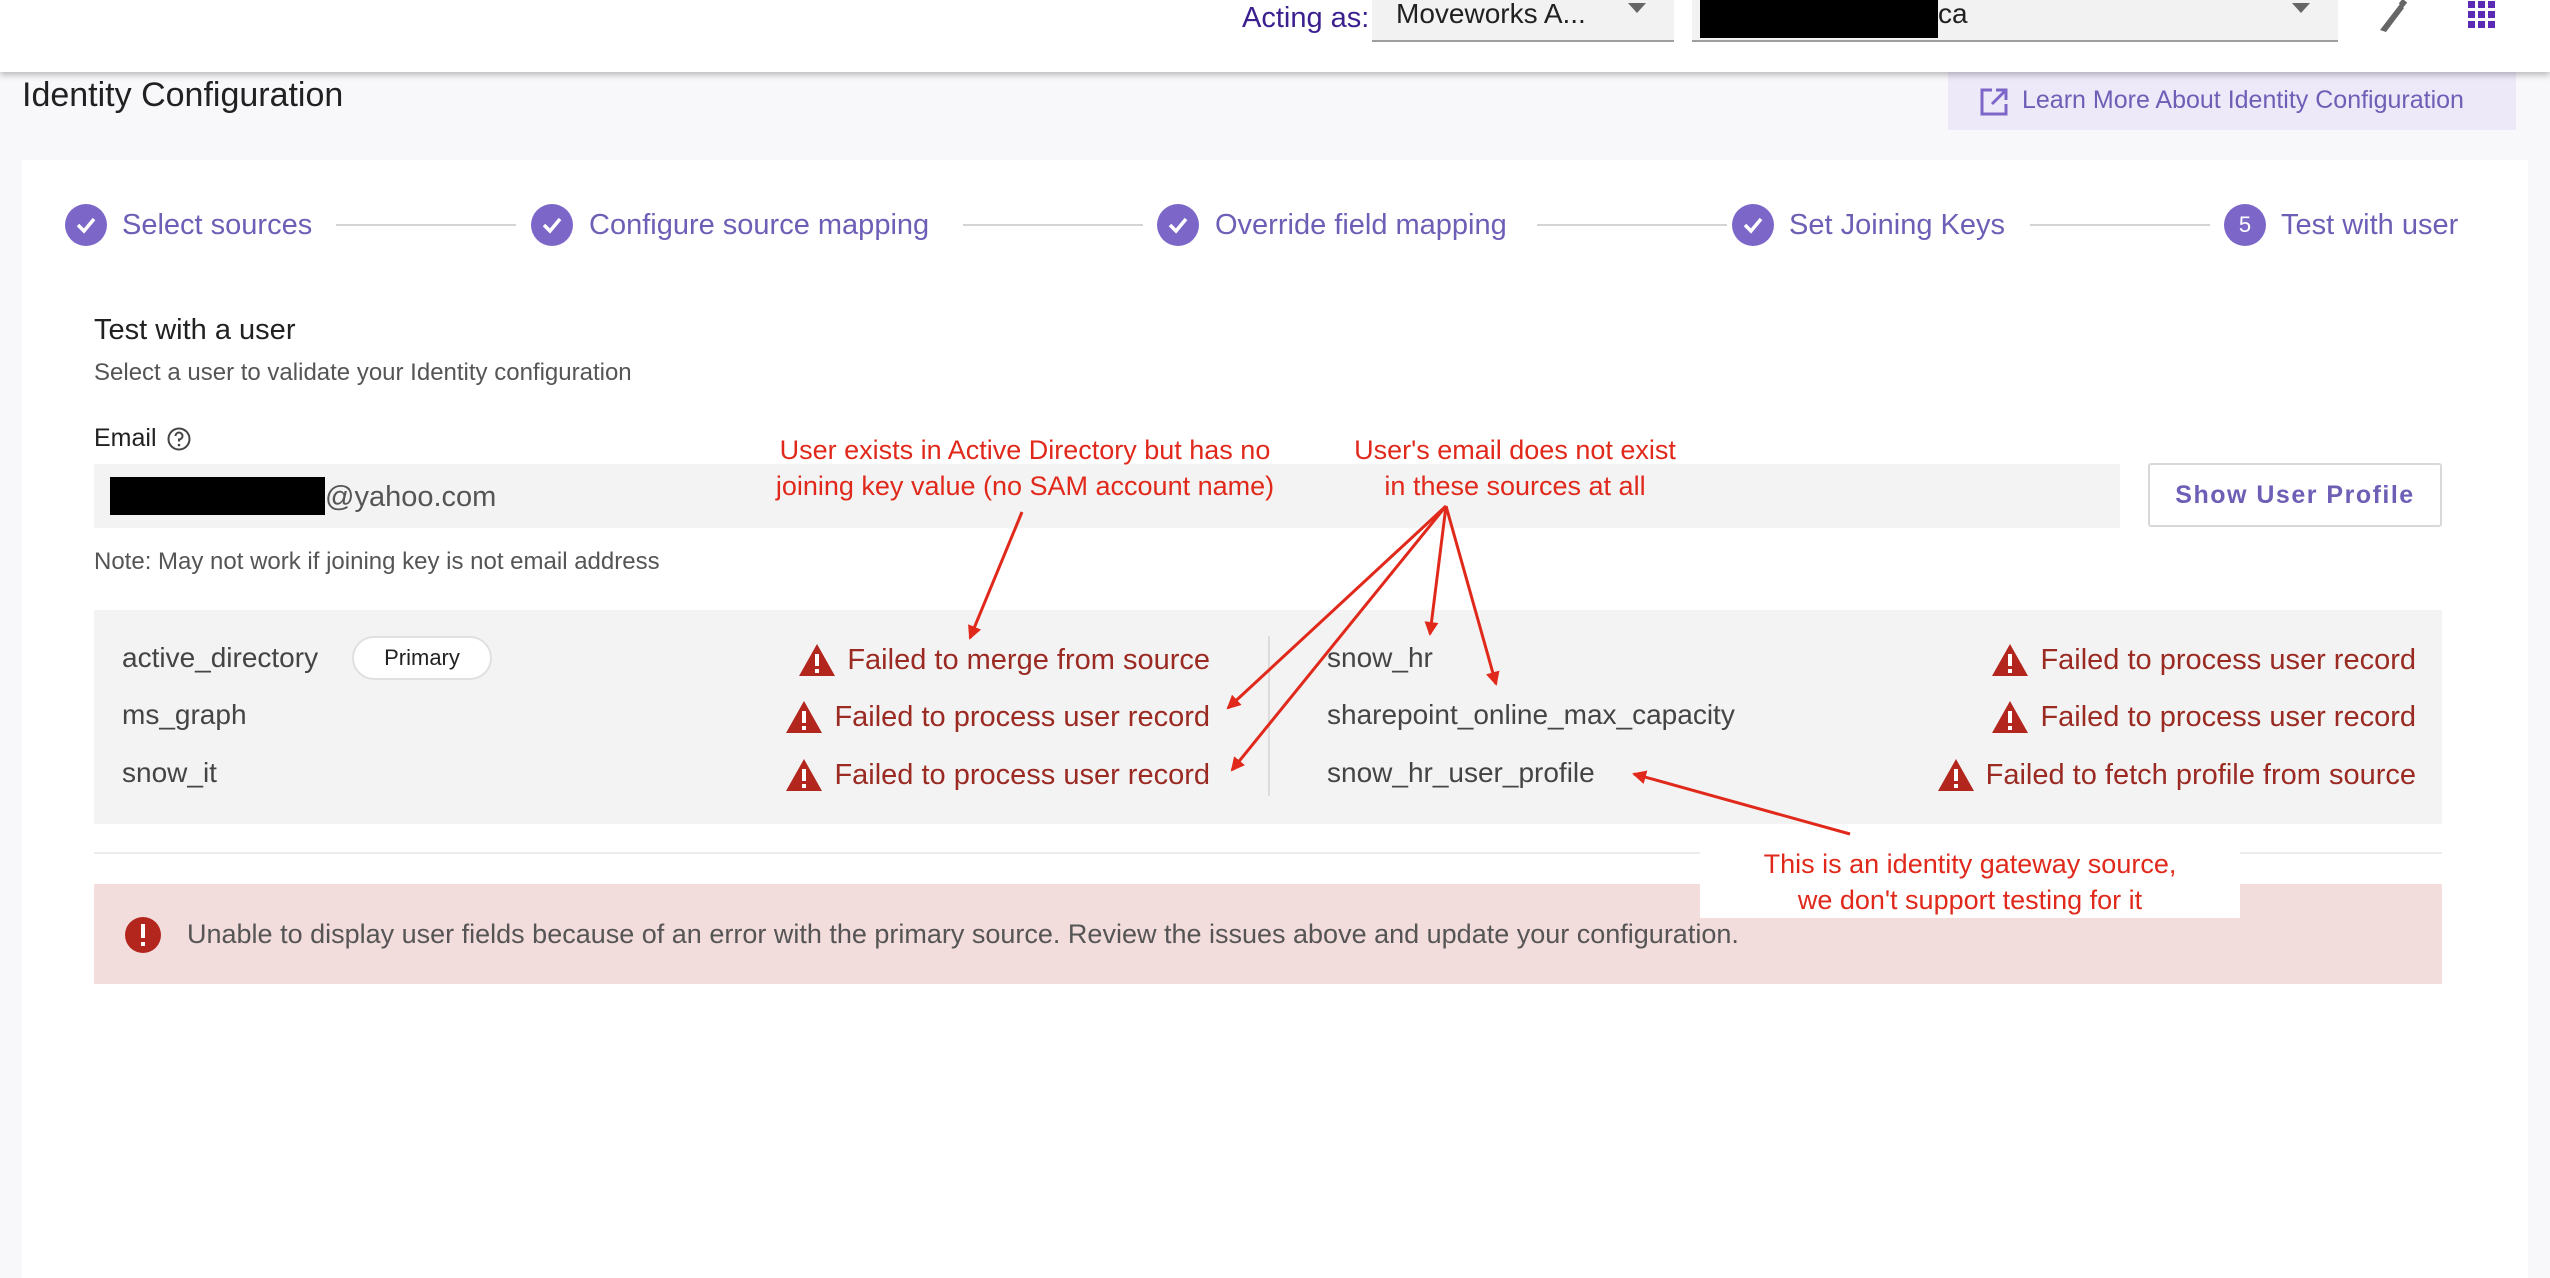 This screenshot has height=1278, width=2550. What do you see at coordinates (1461, 772) in the screenshot?
I see `source-name: snow_hr_user_profile` at bounding box center [1461, 772].